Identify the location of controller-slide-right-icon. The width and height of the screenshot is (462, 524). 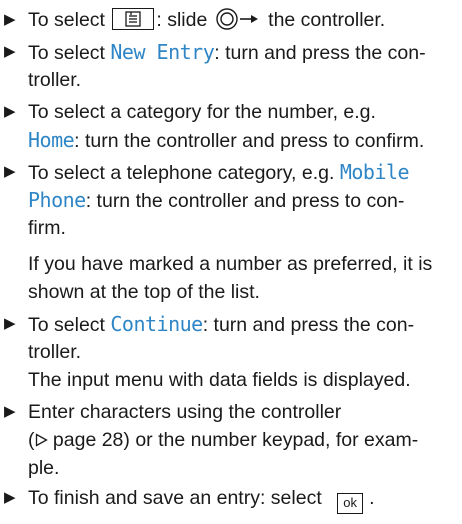
(238, 23).